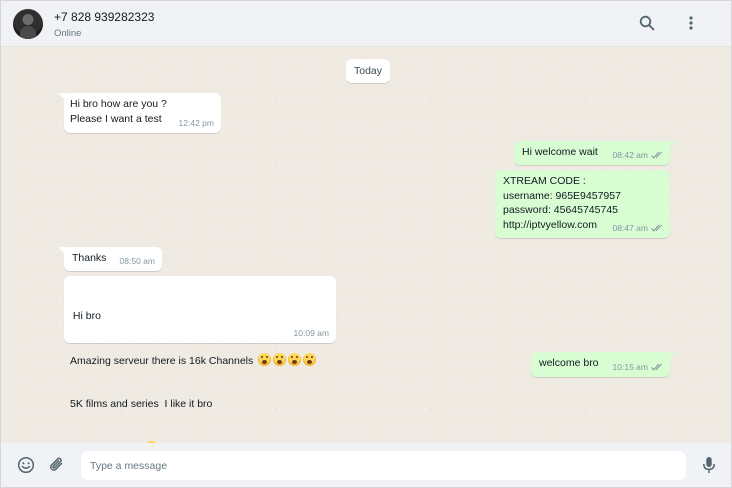  Describe the element at coordinates (647, 23) in the screenshot. I see `search-icon` at that location.